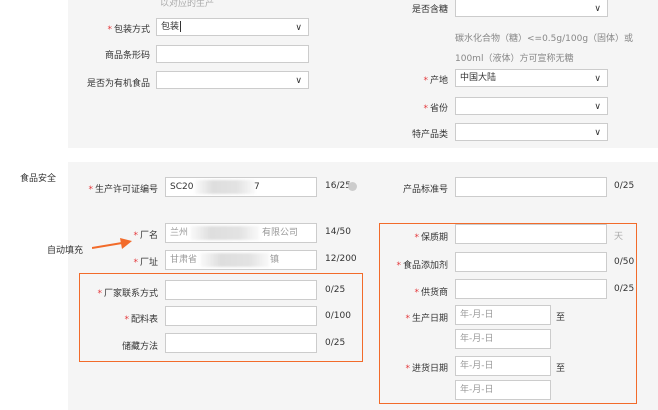 Image resolution: width=658 pixels, height=410 pixels. Describe the element at coordinates (179, 233) in the screenshot. I see `factory-name-value-start: 兰州` at that location.